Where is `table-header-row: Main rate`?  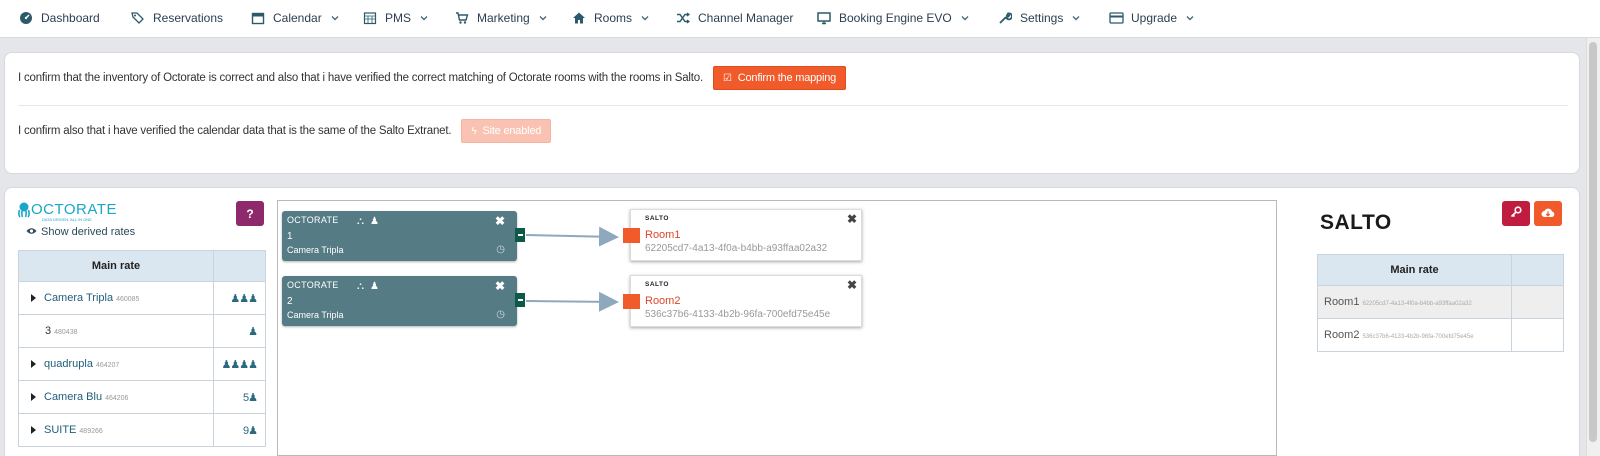 table-header-row: Main rate is located at coordinates (142, 266).